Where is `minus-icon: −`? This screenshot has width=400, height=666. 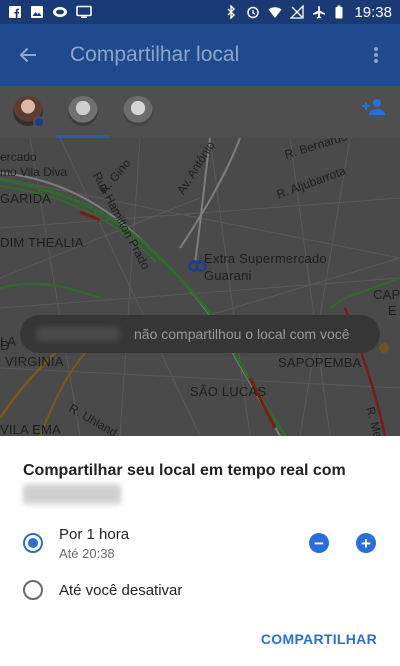
minus-icon: − is located at coordinates (319, 543).